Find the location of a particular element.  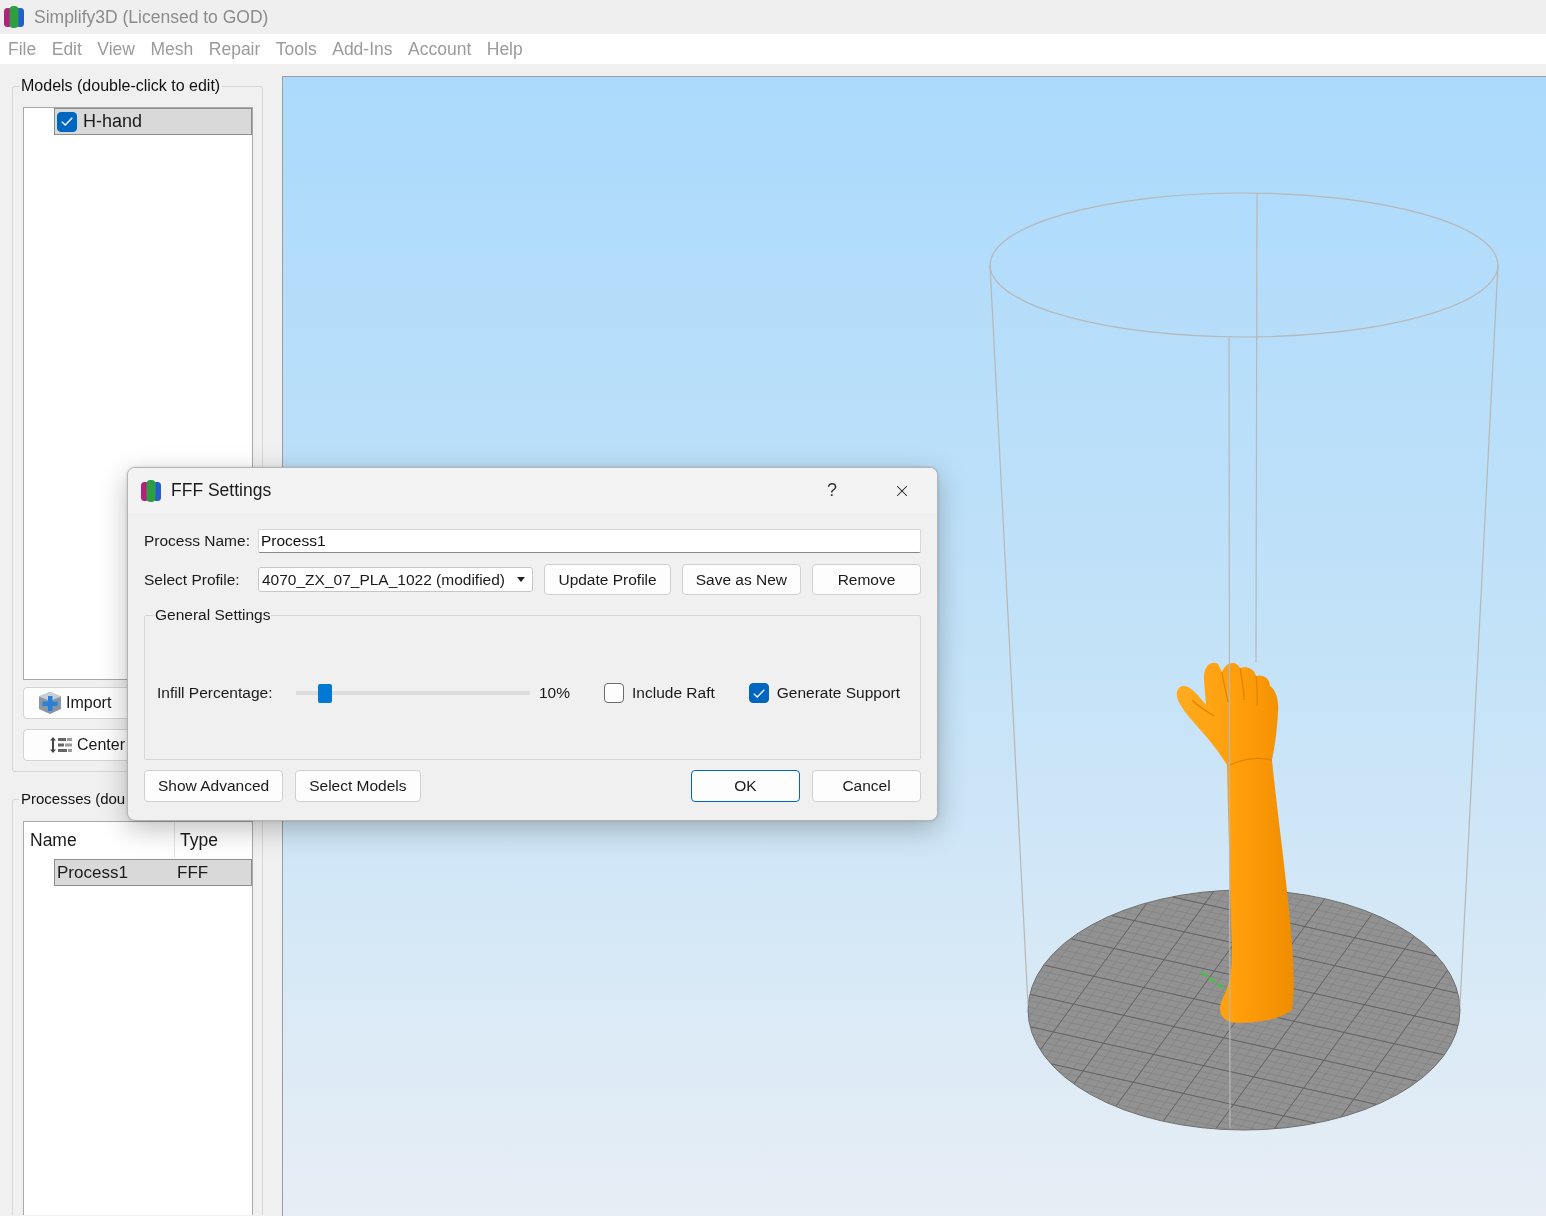

field-label: Process Name: is located at coordinates (197, 541).